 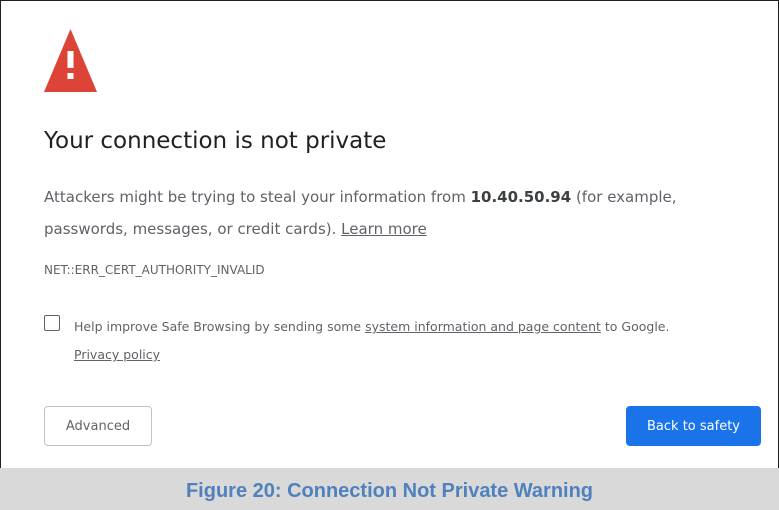 I want to click on learn-more-link: Learn more, so click(x=384, y=229).